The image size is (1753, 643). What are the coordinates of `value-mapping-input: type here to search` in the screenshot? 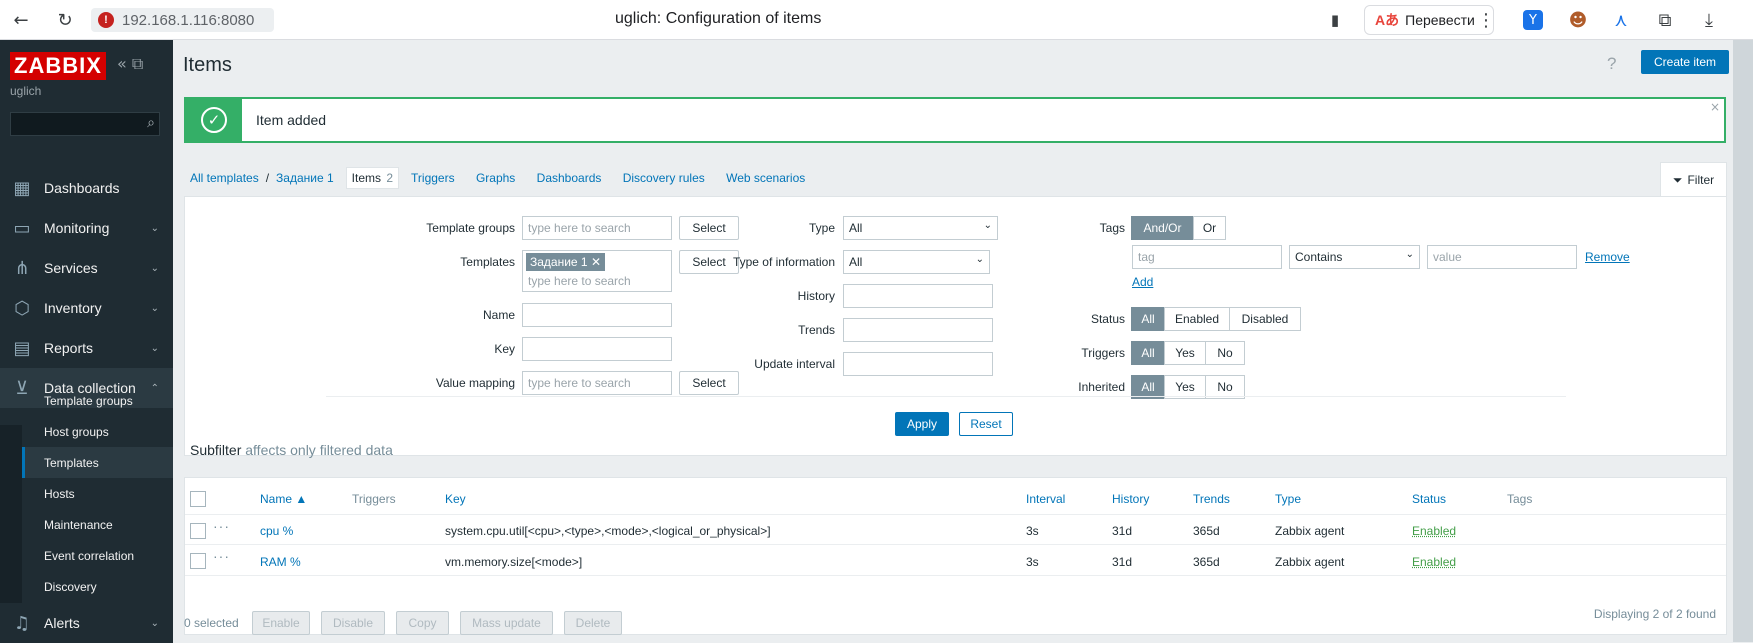 It's located at (597, 383).